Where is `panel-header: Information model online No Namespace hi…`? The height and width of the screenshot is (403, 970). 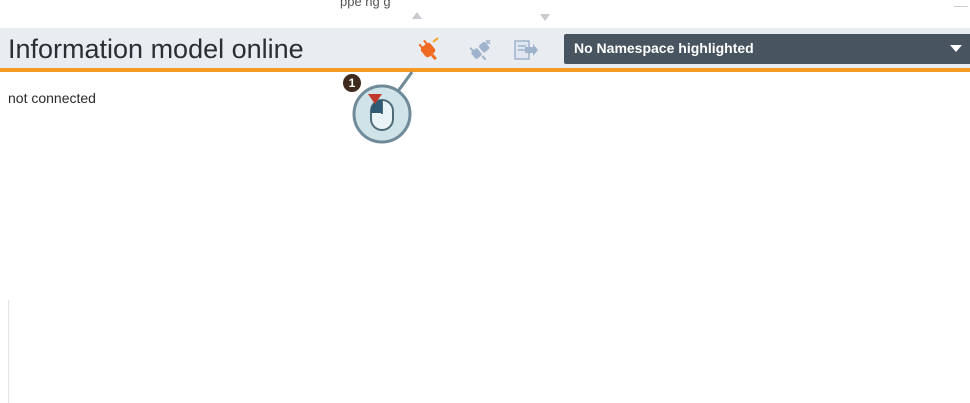 panel-header: Information model online No Namespace hi… is located at coordinates (485, 50).